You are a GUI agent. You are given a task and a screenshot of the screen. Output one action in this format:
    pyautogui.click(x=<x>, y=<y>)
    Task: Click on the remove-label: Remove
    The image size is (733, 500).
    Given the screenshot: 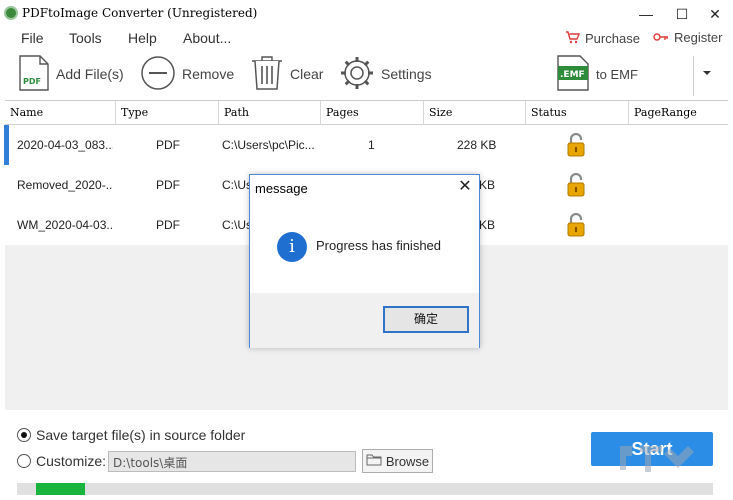 What is the action you would take?
    pyautogui.click(x=208, y=74)
    